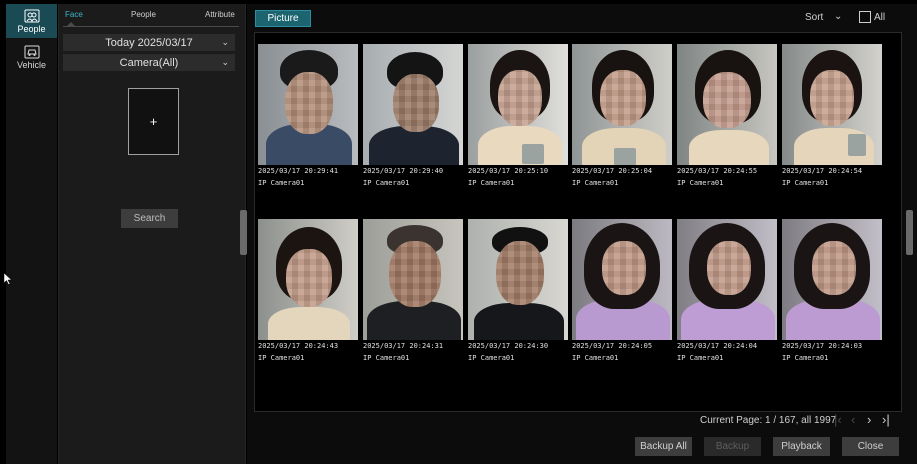 This screenshot has width=917, height=464. Describe the element at coordinates (732, 446) in the screenshot. I see `backup-button: Backup` at that location.